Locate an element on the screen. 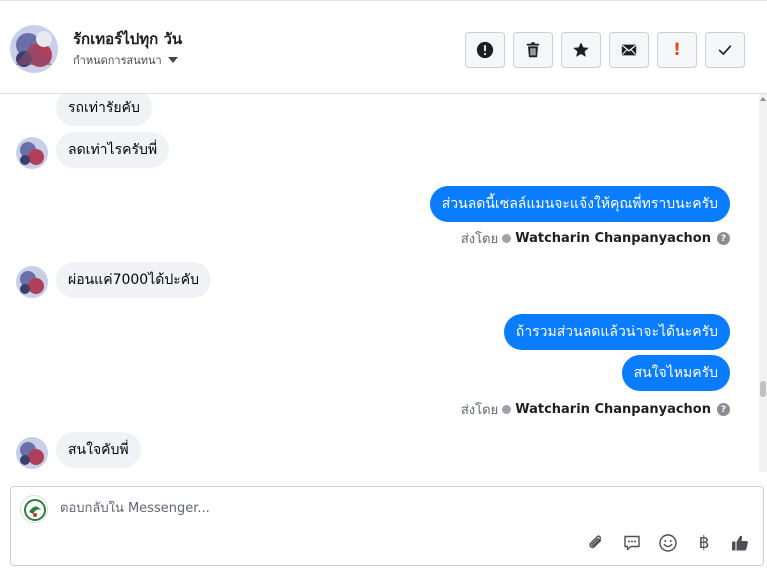  incoming-message: ผ่อนแค่7000ได้ปะคับ is located at coordinates (133, 280).